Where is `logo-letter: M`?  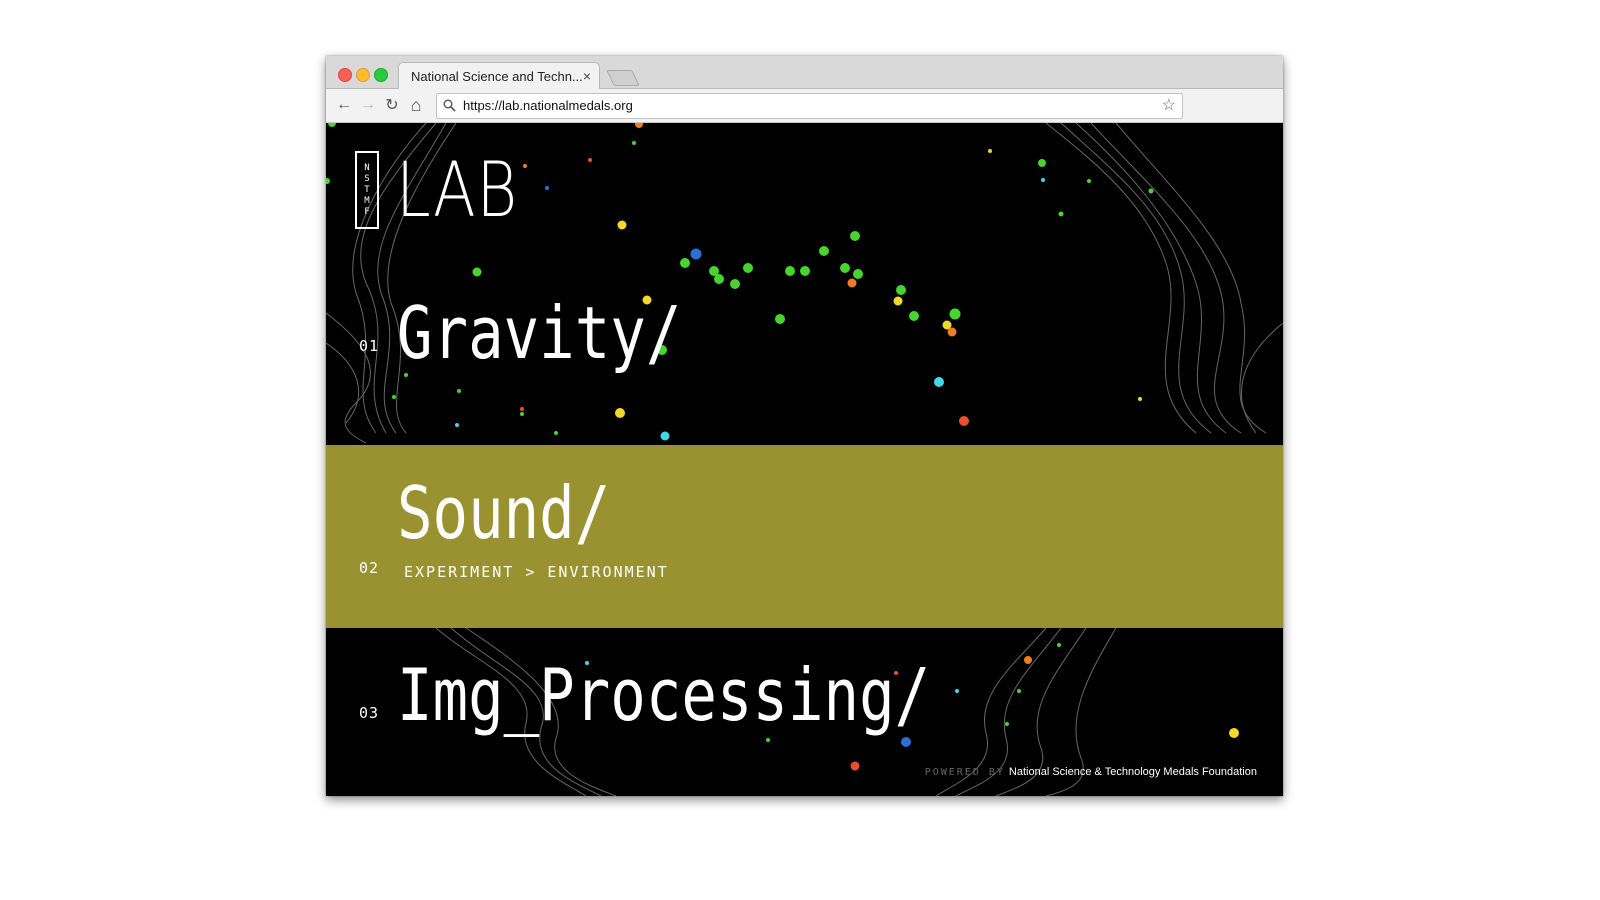
logo-letter: M is located at coordinates (367, 201).